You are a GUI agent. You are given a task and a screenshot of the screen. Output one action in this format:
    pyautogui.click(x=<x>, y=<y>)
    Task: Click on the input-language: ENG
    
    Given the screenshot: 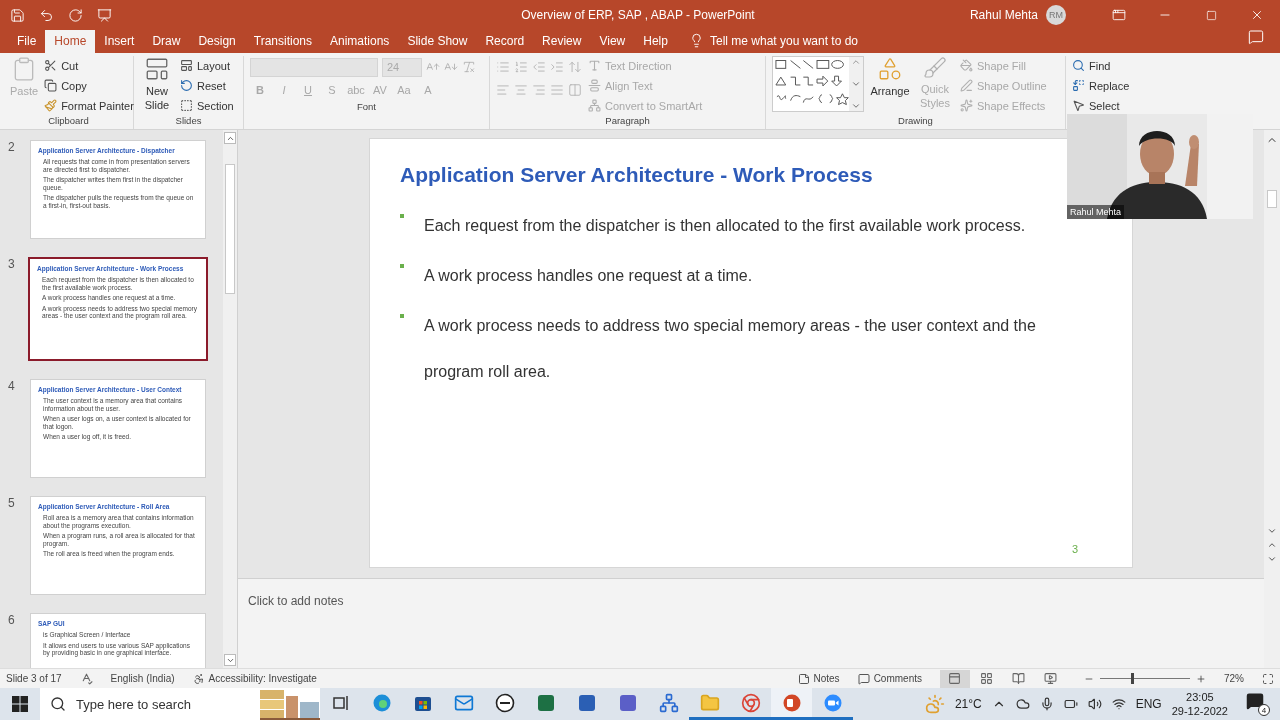 What is the action you would take?
    pyautogui.click(x=1148, y=704)
    